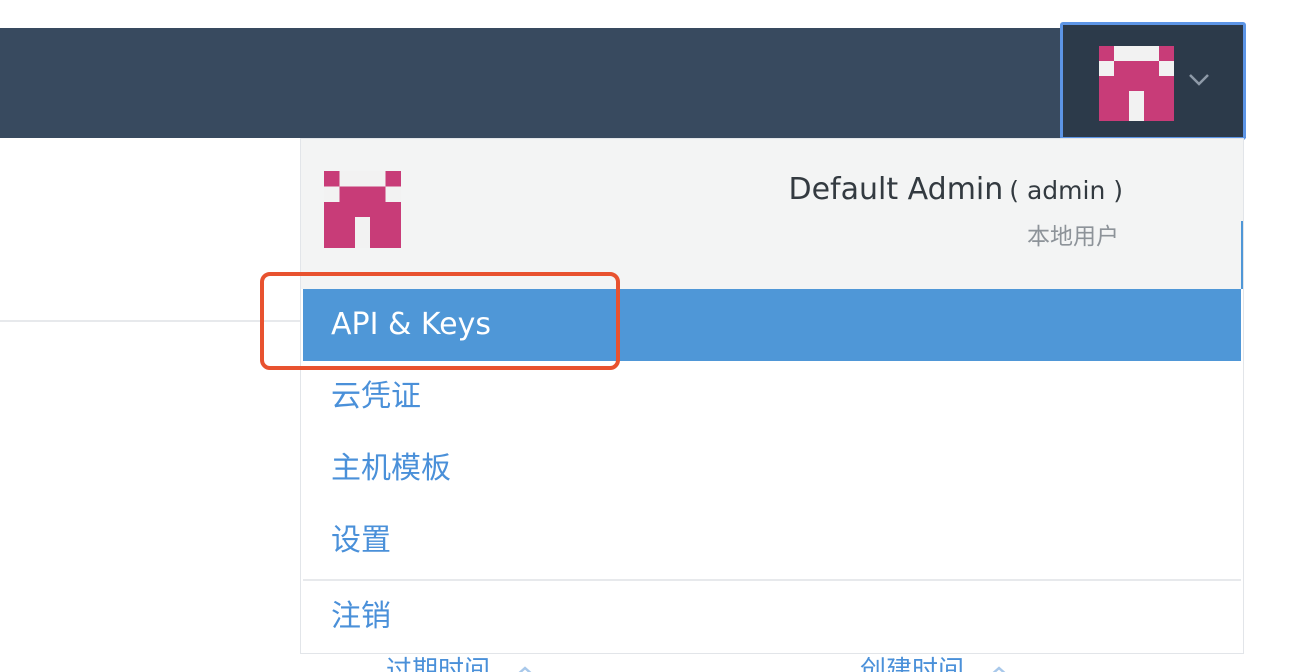  What do you see at coordinates (772, 541) in the screenshot?
I see `menu-item-settings: 设置` at bounding box center [772, 541].